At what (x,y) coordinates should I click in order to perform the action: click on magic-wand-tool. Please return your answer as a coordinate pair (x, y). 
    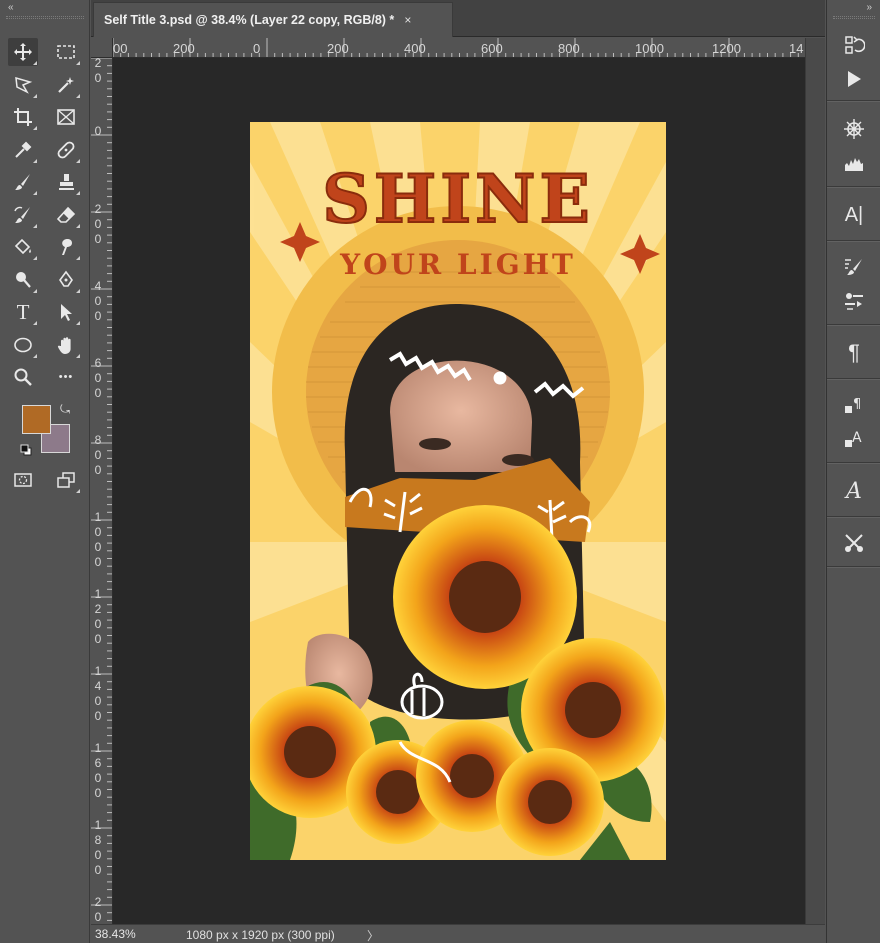
    Looking at the image, I should click on (66, 85).